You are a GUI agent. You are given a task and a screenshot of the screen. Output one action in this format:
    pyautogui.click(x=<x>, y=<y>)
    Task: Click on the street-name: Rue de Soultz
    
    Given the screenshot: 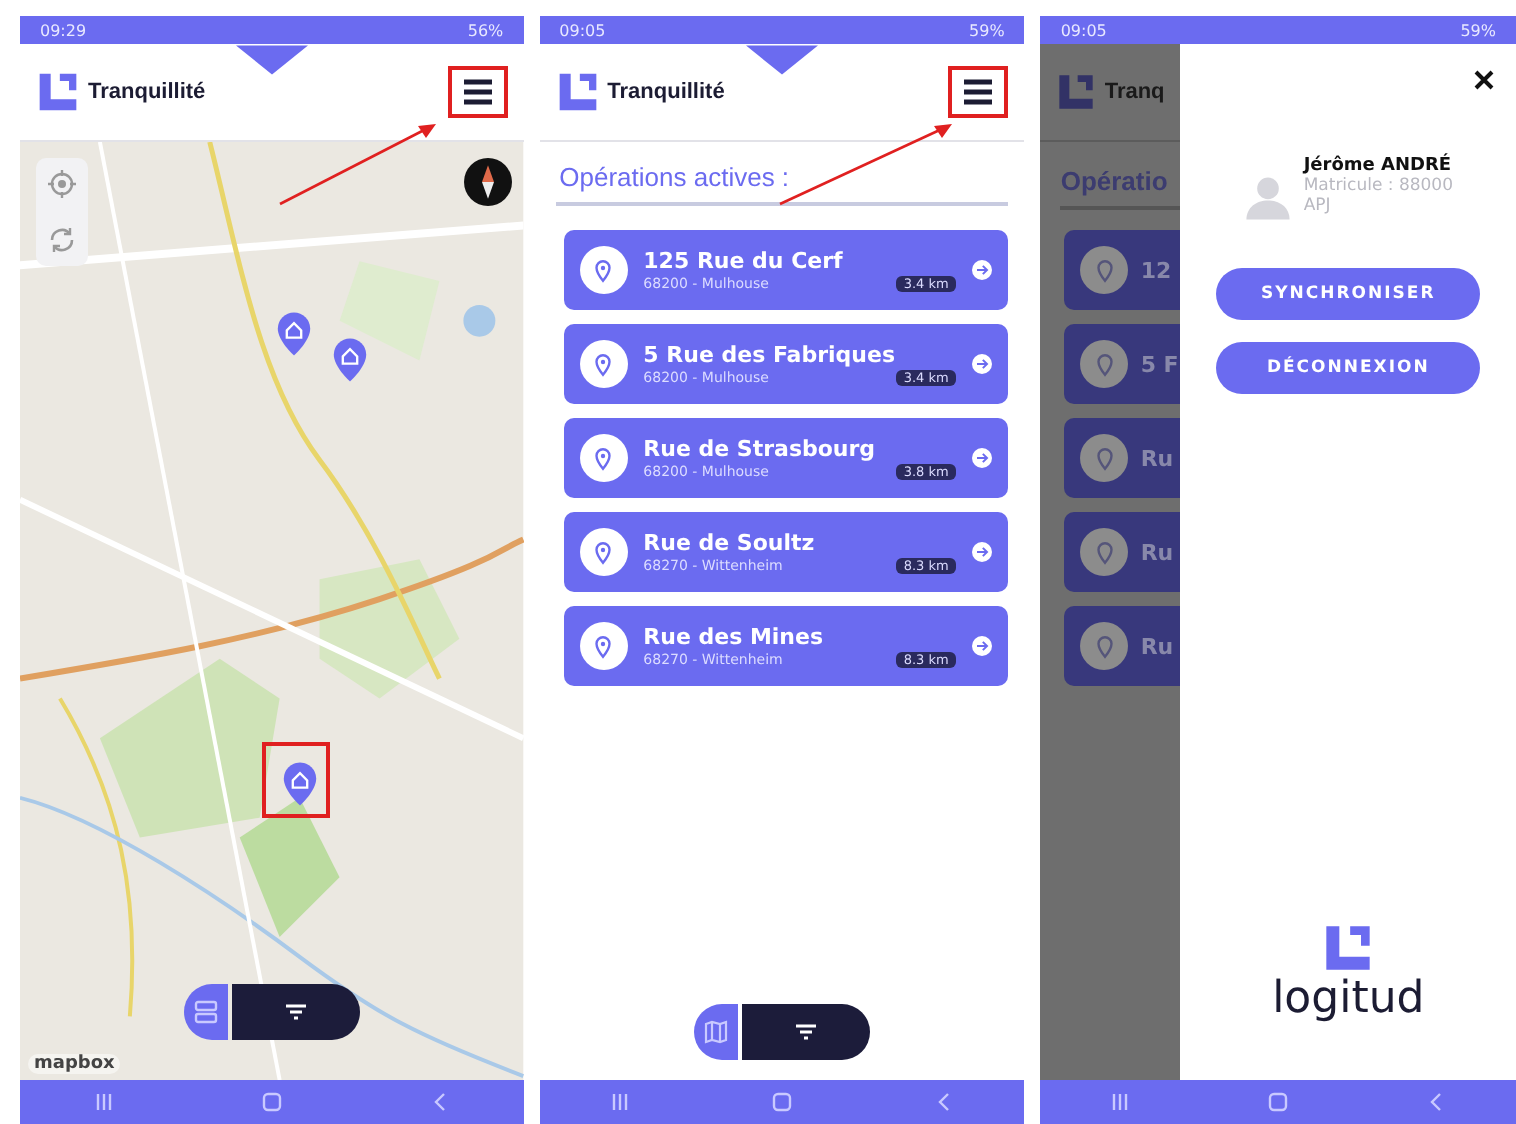 What is the action you would take?
    pyautogui.click(x=730, y=543)
    